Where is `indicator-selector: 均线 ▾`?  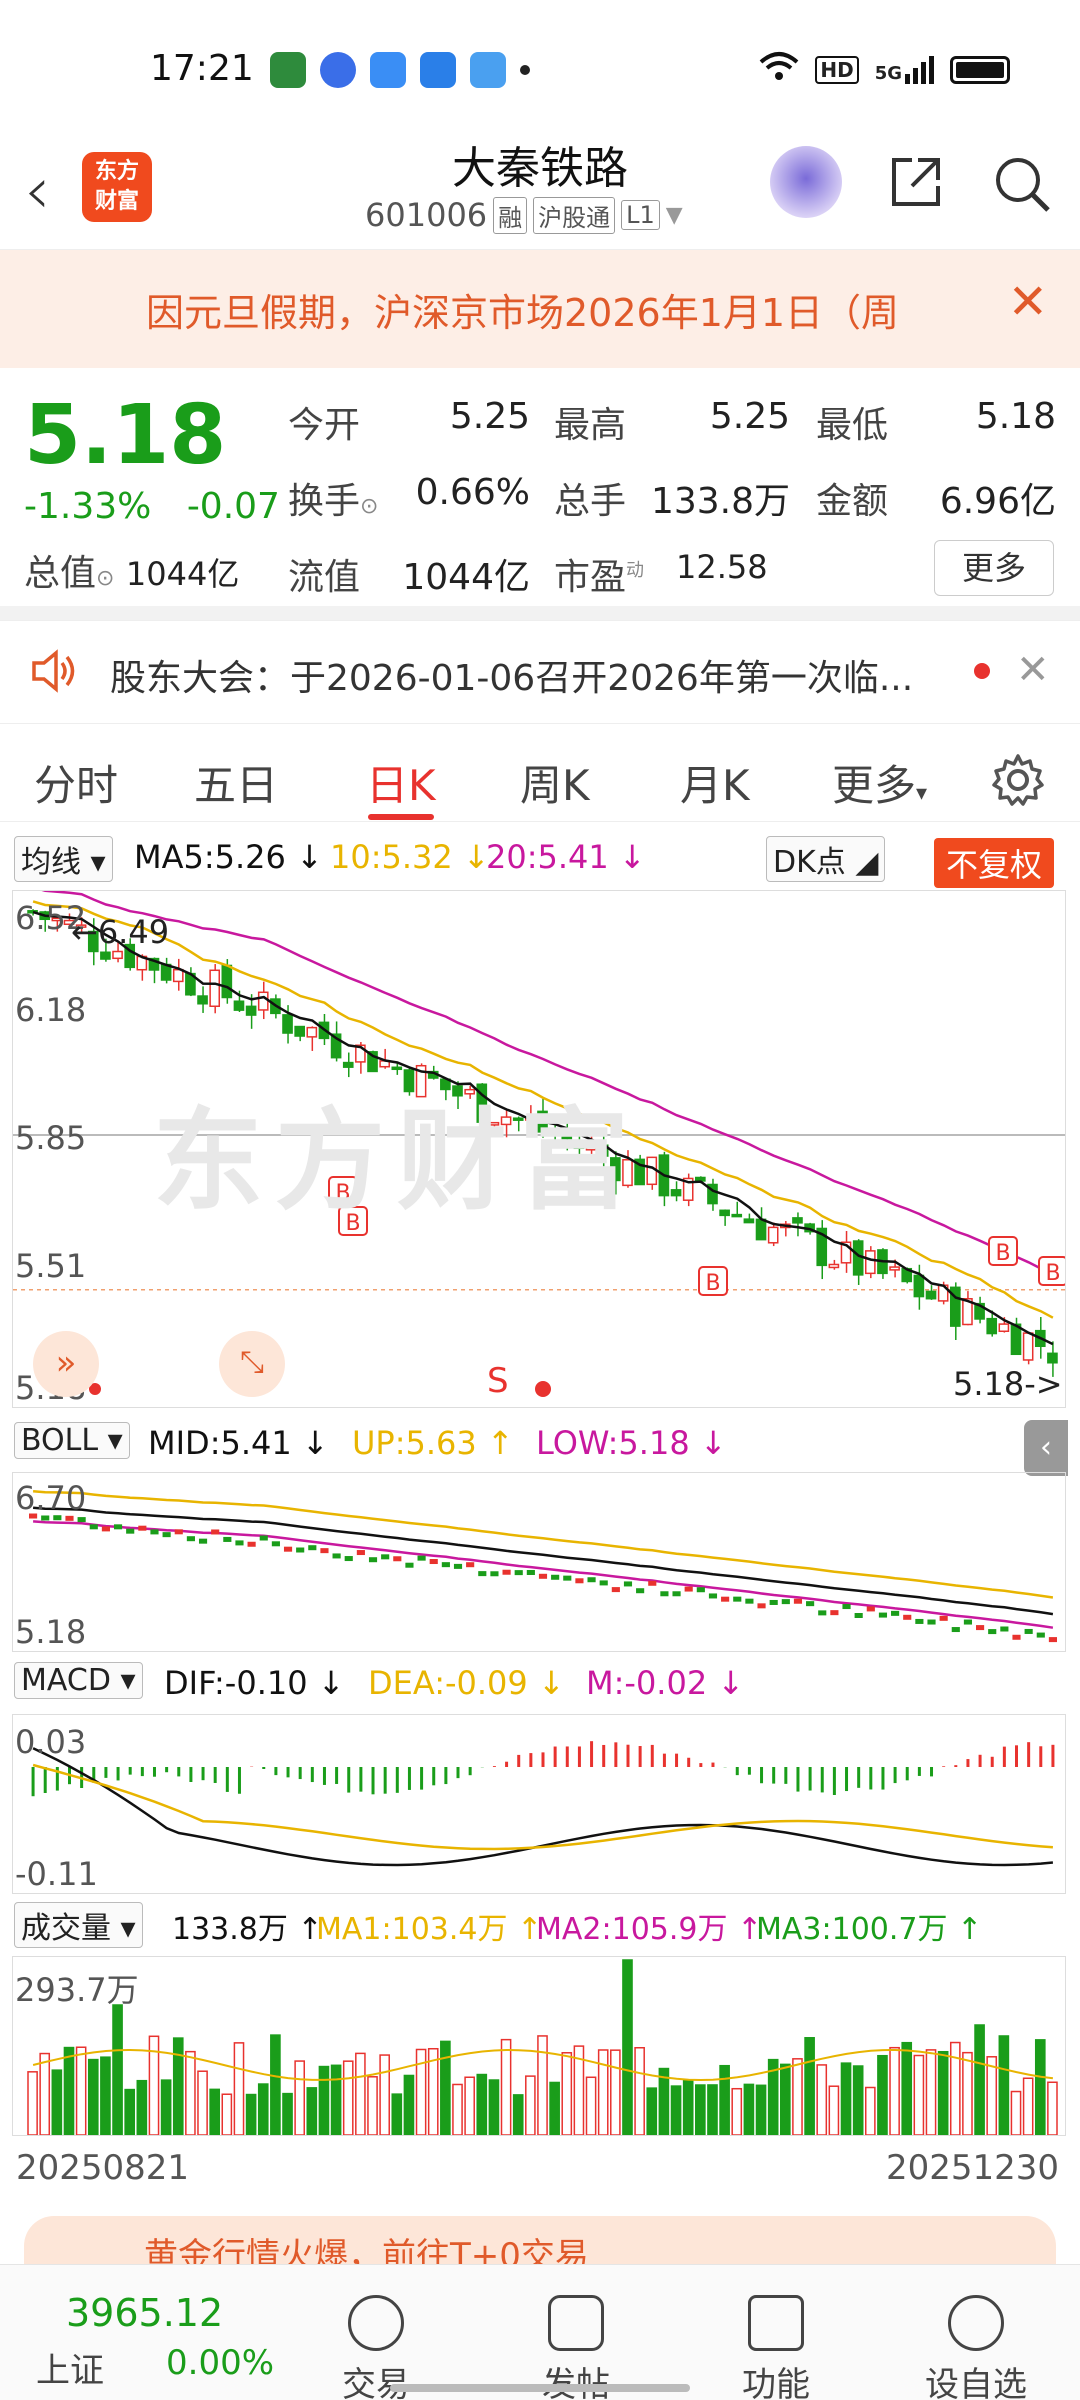
indicator-selector: 均线 ▾ is located at coordinates (63, 859).